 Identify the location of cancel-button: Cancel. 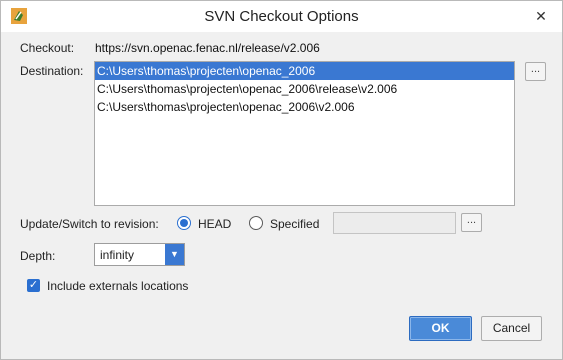
(511, 328).